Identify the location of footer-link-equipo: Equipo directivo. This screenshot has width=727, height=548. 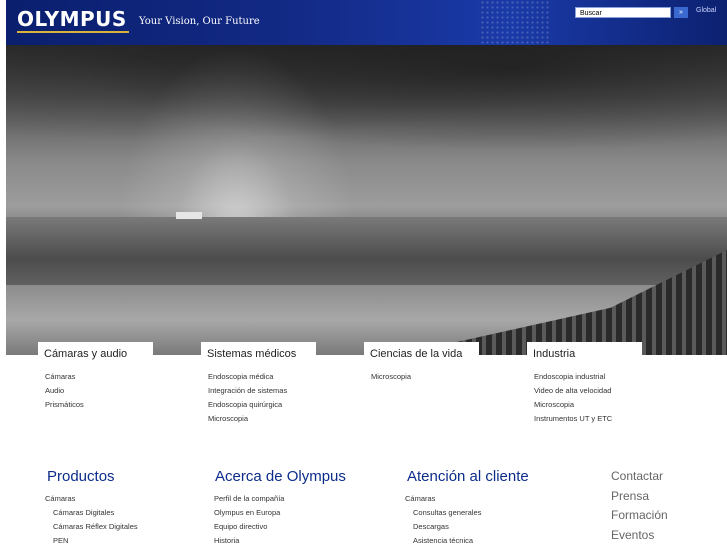
(249, 527).